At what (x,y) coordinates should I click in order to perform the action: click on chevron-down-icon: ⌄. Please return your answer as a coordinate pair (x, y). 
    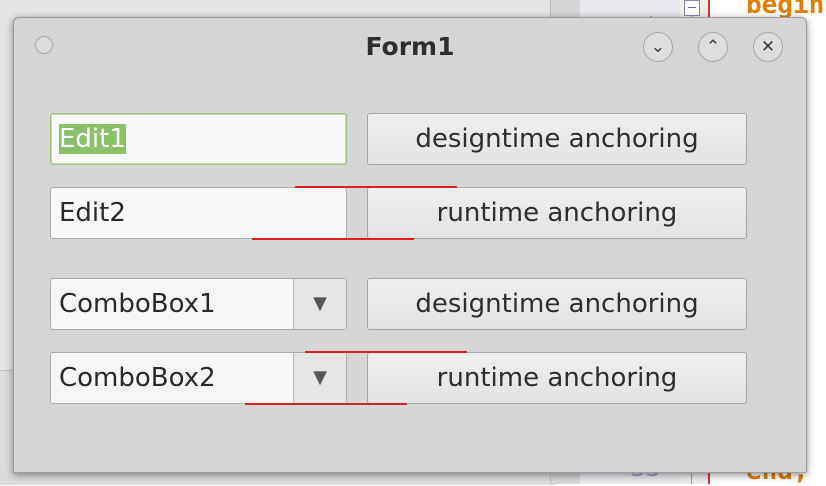
    Looking at the image, I should click on (658, 47).